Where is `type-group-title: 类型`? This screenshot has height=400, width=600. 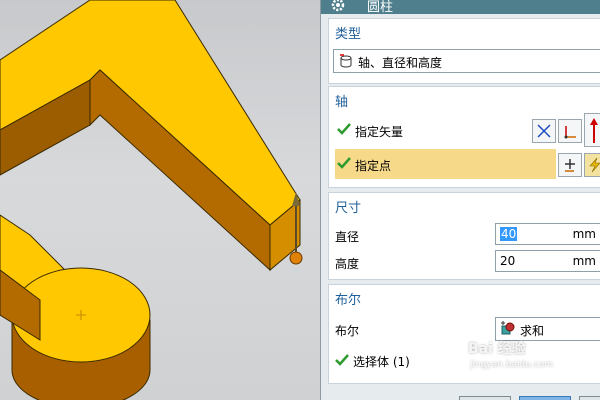
type-group-title: 类型 is located at coordinates (348, 34).